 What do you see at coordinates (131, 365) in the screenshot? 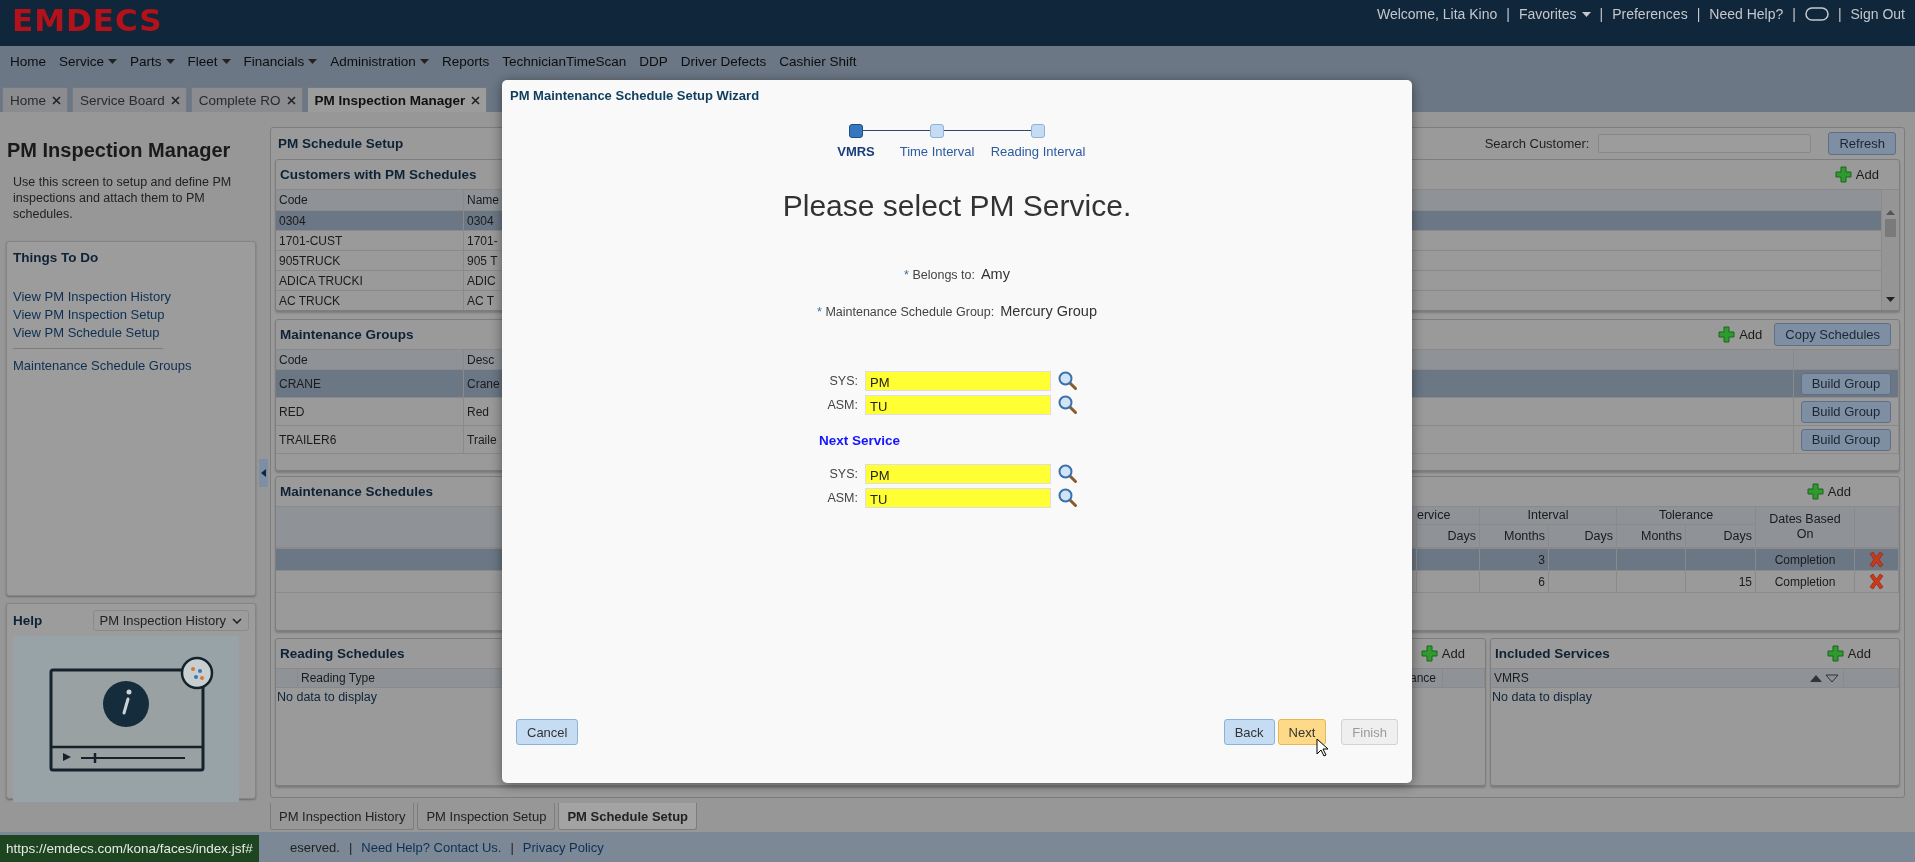
I see `todo-link: Maintenance Schedule Groups` at bounding box center [131, 365].